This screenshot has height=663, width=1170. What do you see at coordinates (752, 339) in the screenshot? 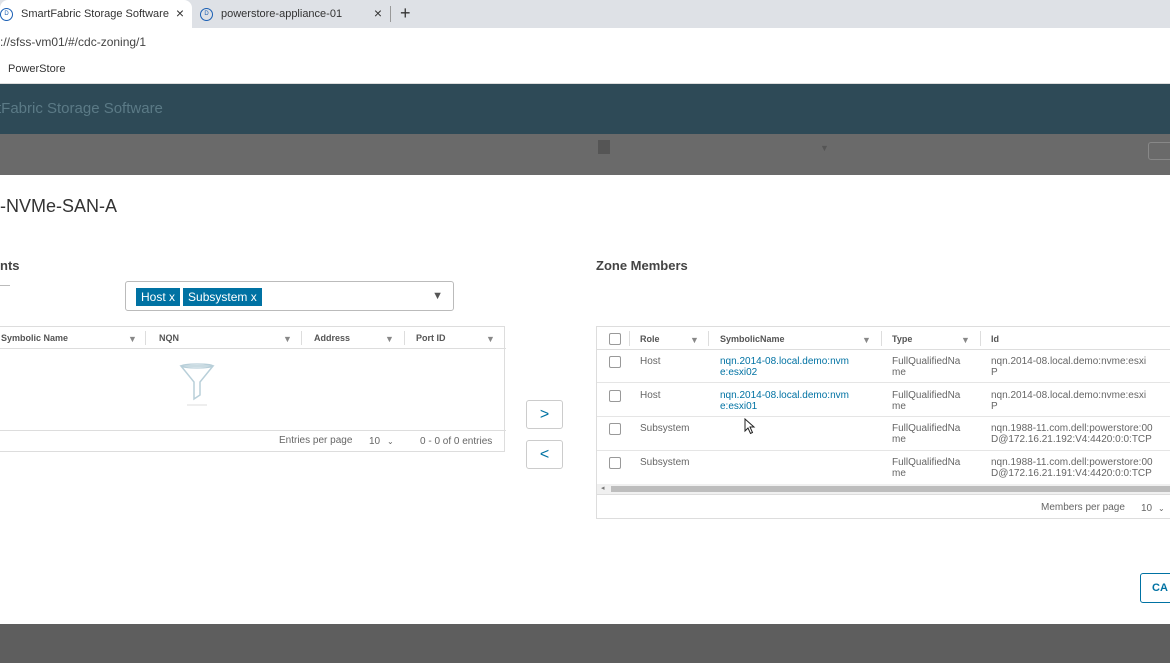
I see `col-symbolic-name: SymbolicName` at bounding box center [752, 339].